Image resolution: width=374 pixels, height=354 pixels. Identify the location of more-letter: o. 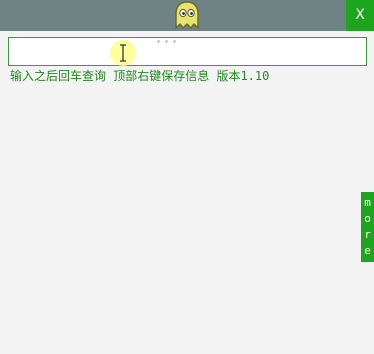
(367, 218).